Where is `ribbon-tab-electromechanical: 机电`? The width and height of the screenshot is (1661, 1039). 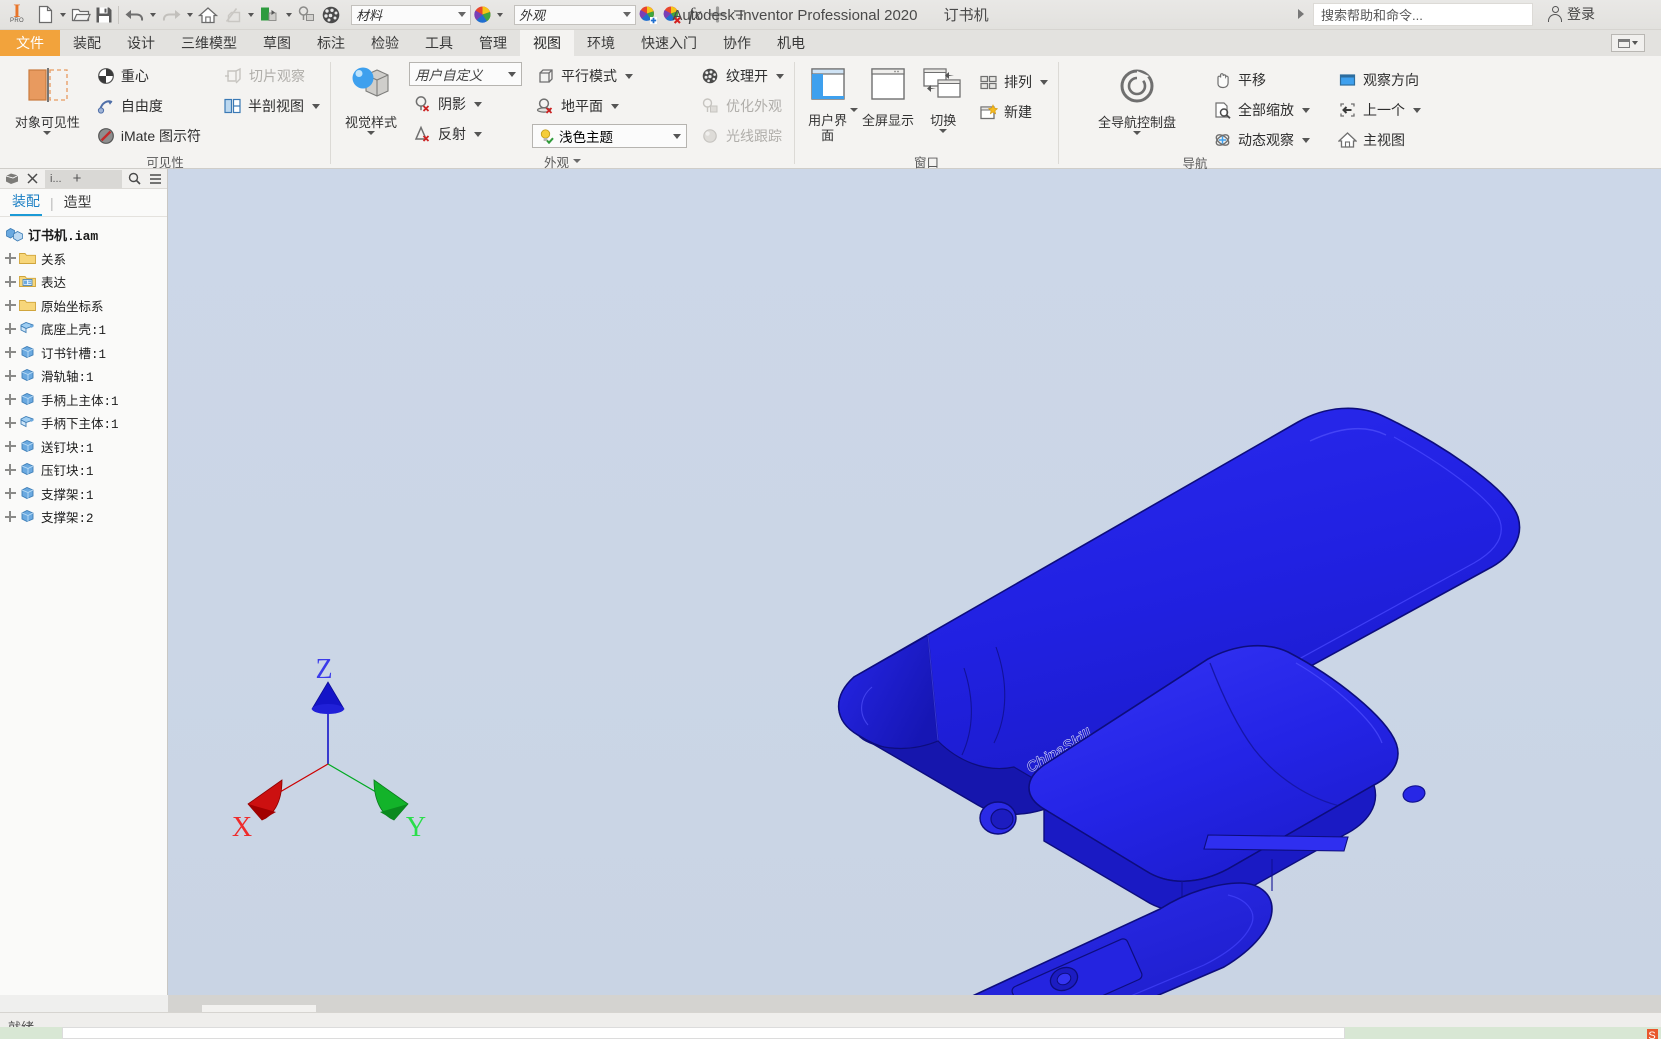
ribbon-tab-electromechanical: 机电 is located at coordinates (791, 43).